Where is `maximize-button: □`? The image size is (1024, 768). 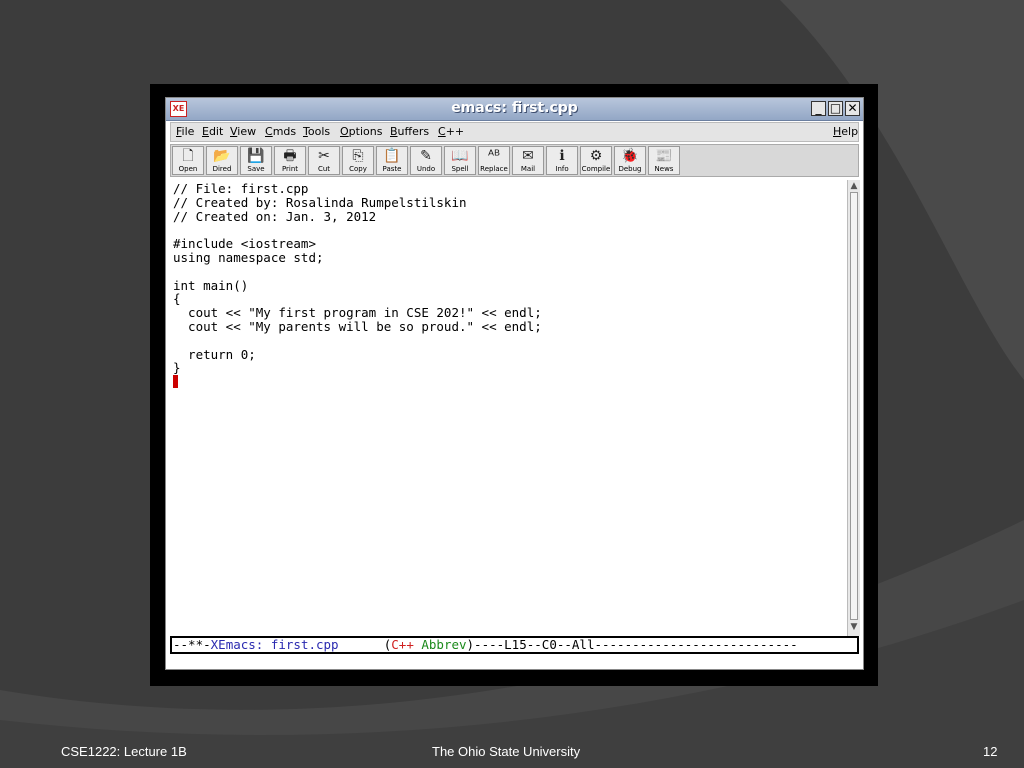
maximize-button: □ is located at coordinates (835, 108).